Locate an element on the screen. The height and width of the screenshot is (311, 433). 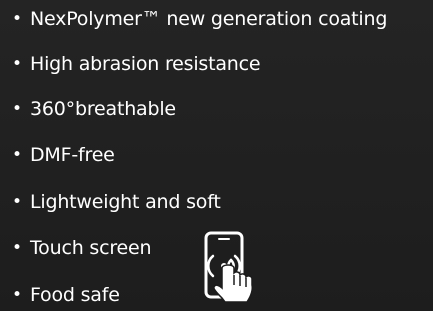
feature-text: Food safe is located at coordinates (75, 295).